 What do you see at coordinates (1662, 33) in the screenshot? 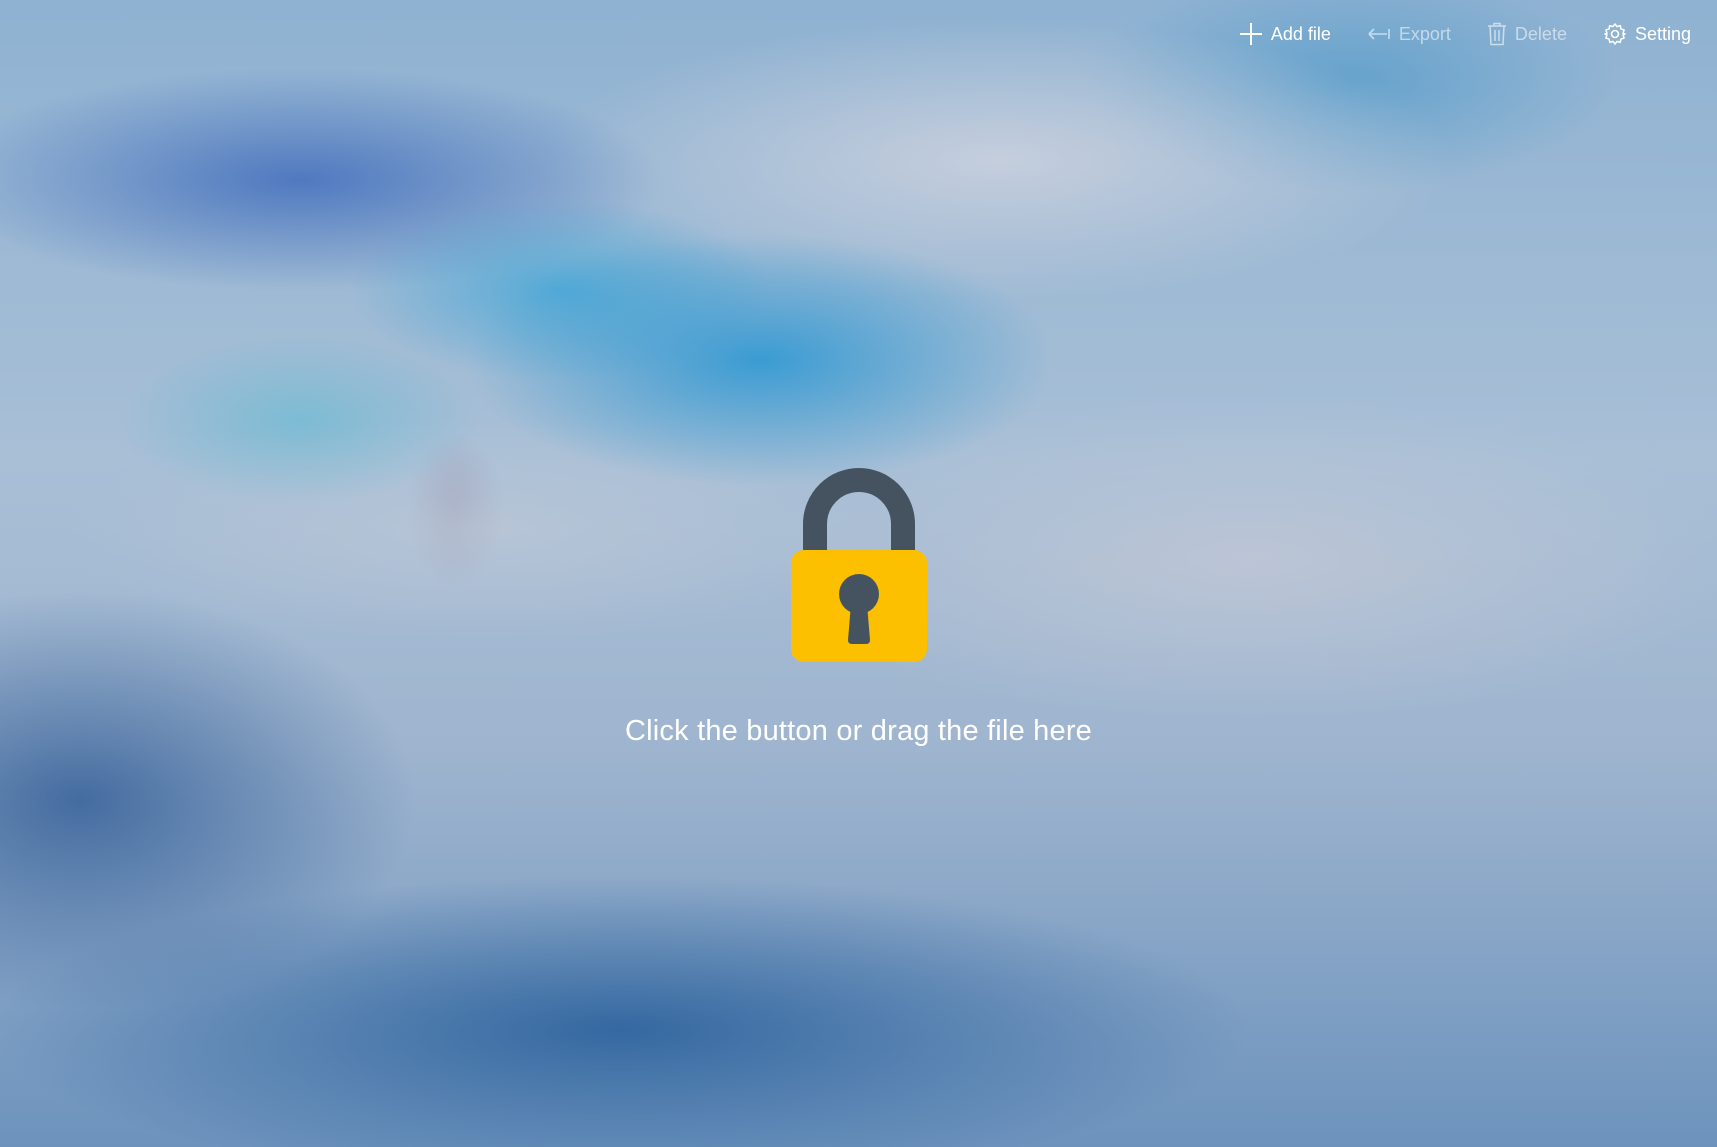
I see `setting-label: Setting` at bounding box center [1662, 33].